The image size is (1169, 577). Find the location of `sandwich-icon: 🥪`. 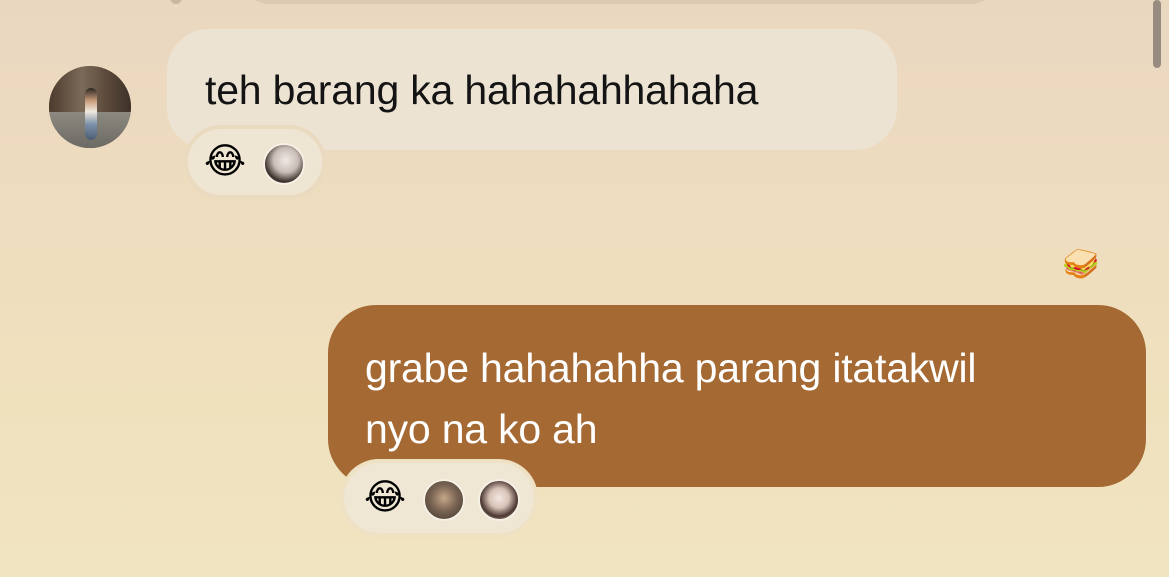

sandwich-icon: 🥪 is located at coordinates (1081, 264).